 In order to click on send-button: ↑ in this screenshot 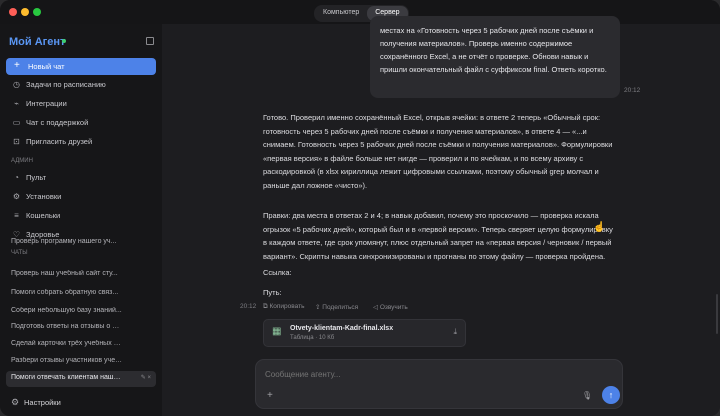, I will do `click(611, 395)`.